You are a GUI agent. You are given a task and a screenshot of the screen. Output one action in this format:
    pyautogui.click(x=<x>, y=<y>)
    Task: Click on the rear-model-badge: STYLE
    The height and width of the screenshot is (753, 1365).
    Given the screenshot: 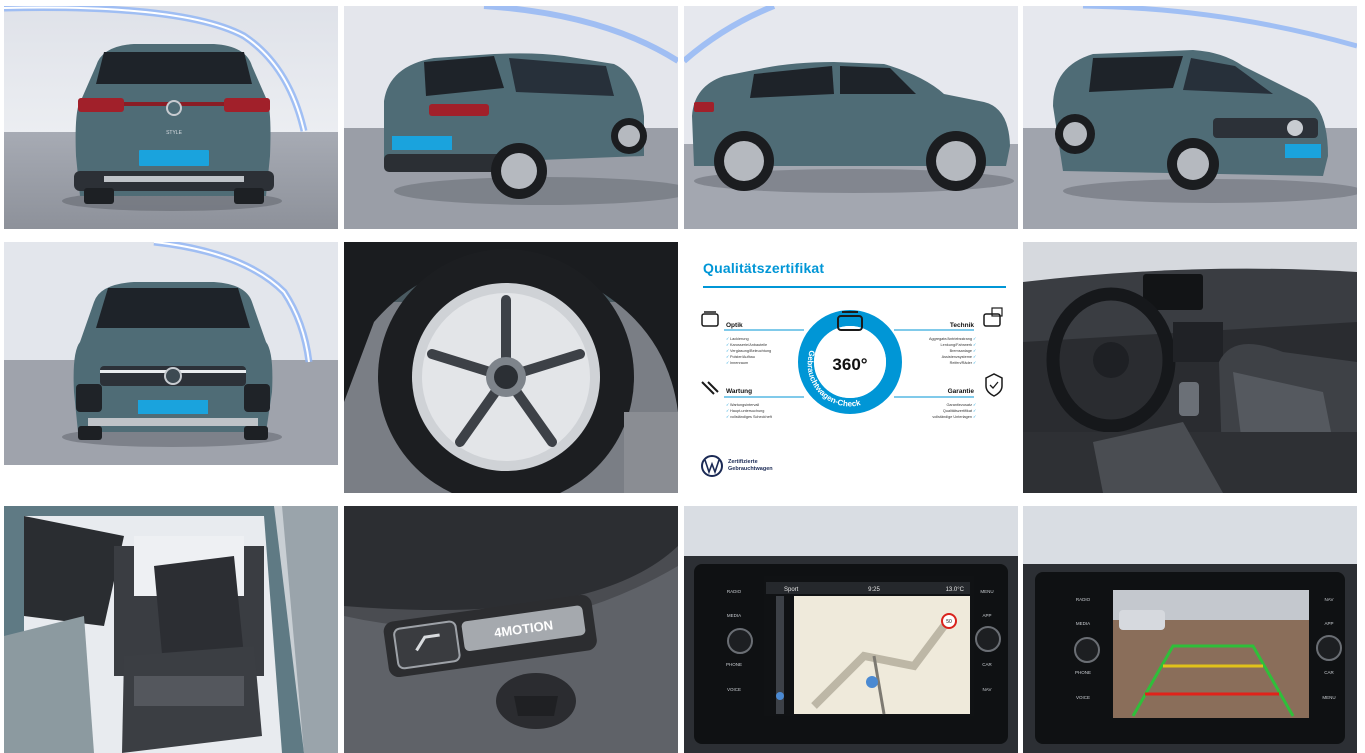 What is the action you would take?
    pyautogui.click(x=174, y=133)
    